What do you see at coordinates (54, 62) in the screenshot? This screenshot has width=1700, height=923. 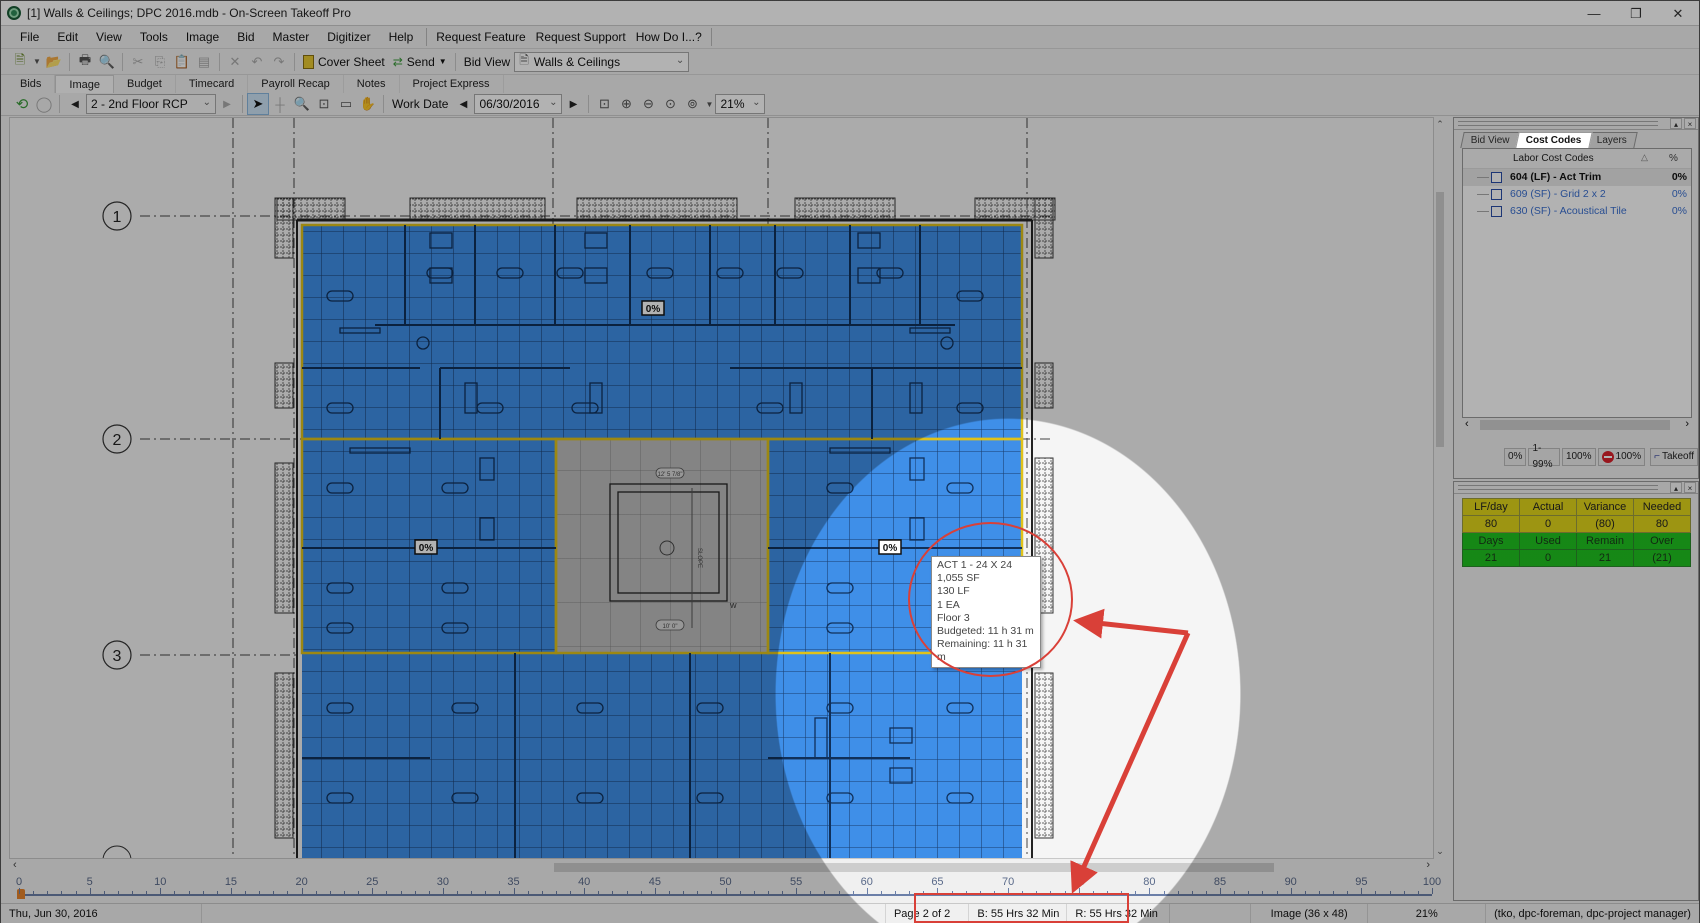 I see `open-folder-icon: 📂` at bounding box center [54, 62].